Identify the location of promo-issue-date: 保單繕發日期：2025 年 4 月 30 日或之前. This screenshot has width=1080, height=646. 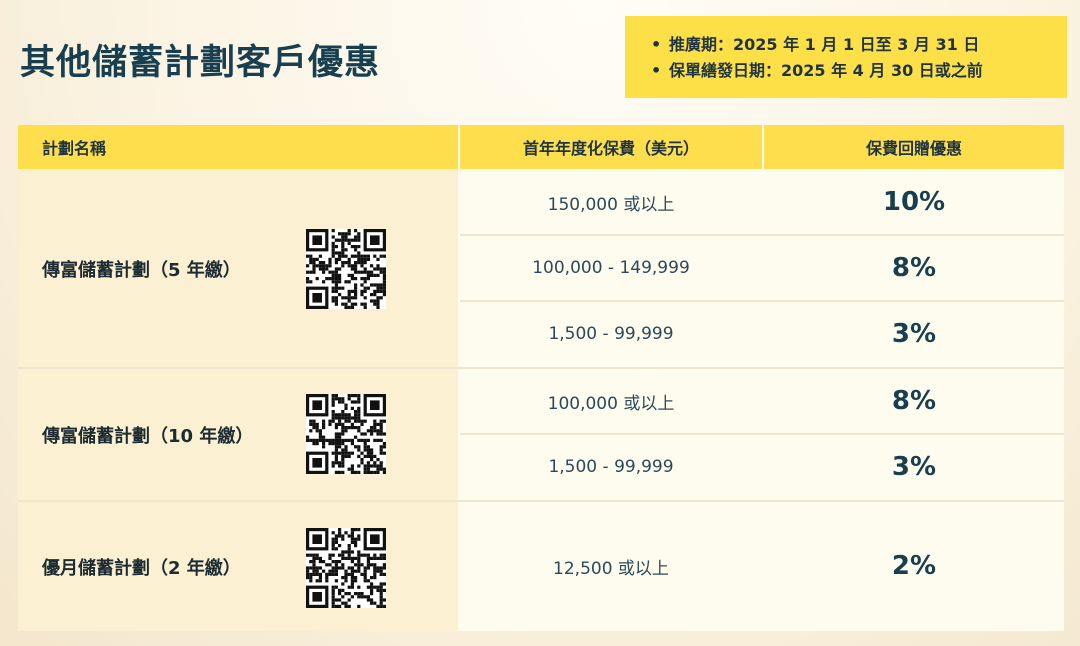
(826, 70).